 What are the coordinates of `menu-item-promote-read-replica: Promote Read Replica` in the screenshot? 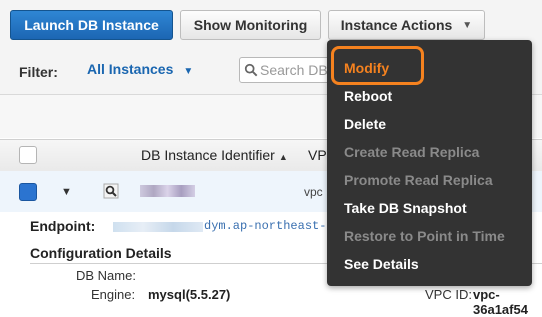 It's located at (418, 180).